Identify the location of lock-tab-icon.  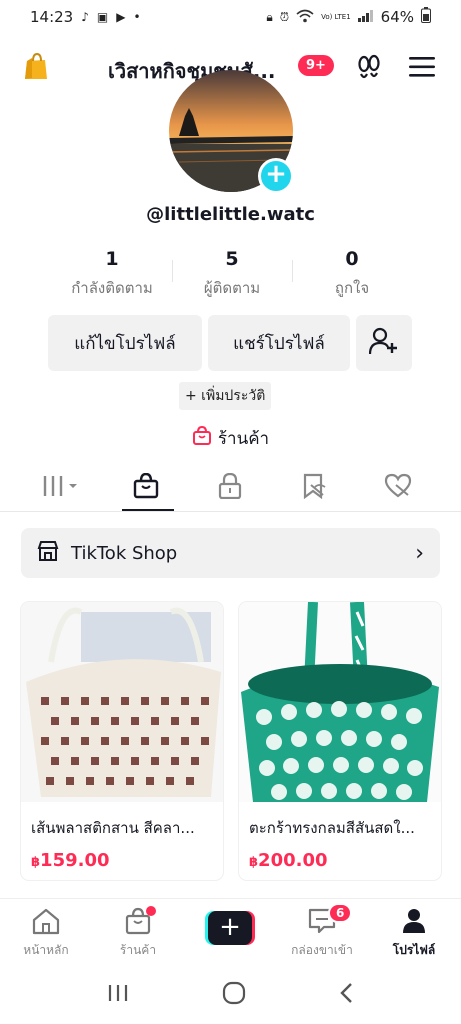
(230, 487).